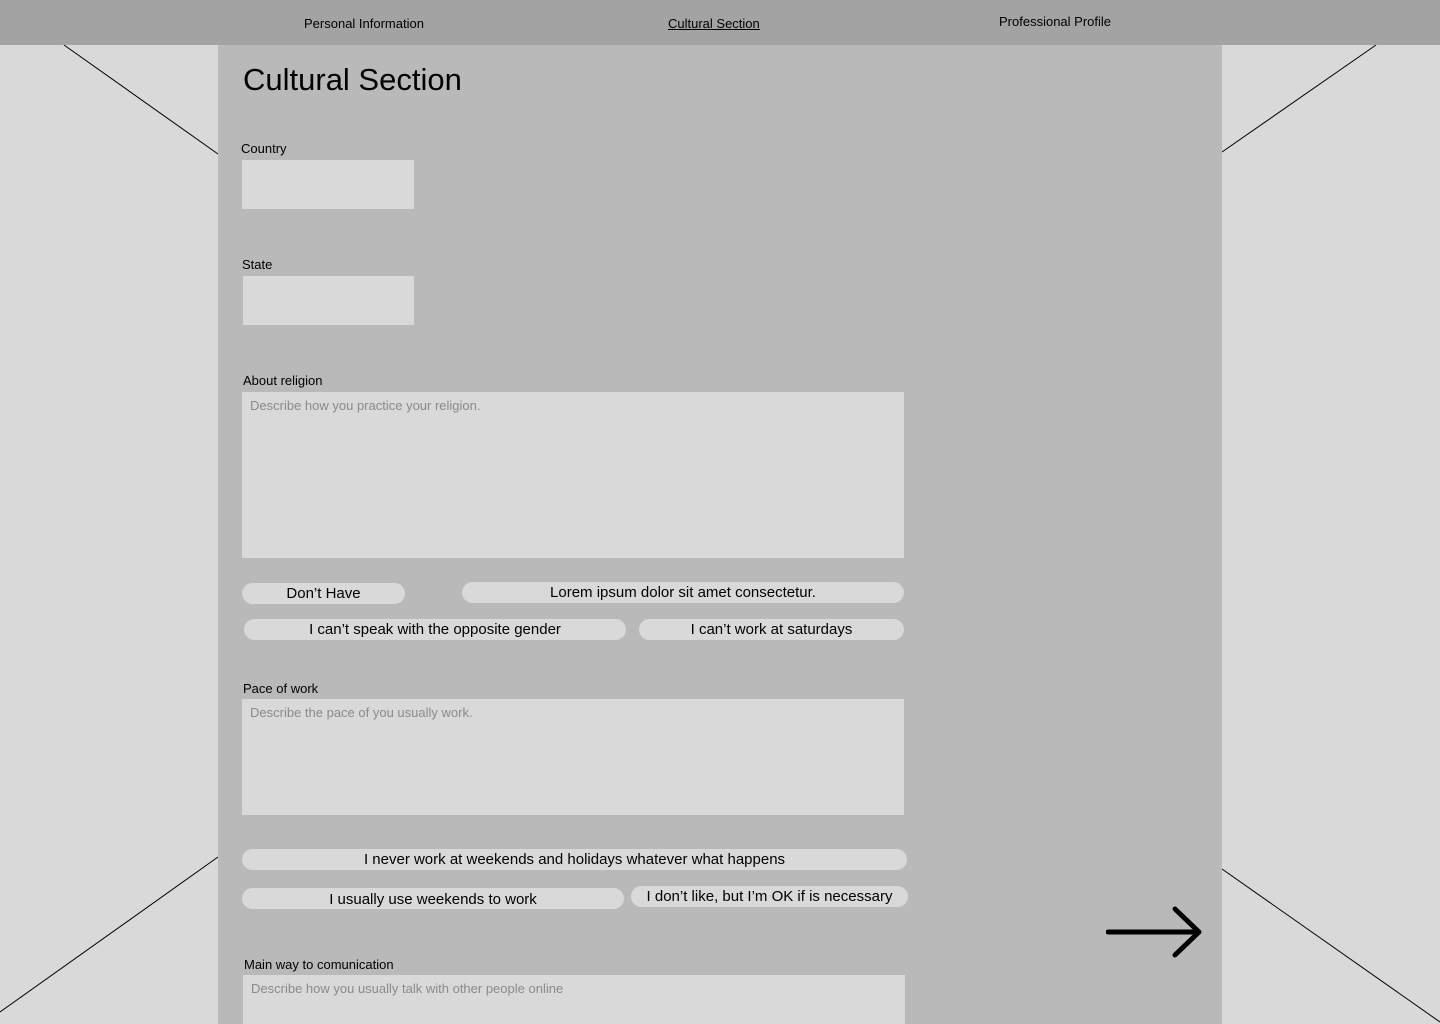 This screenshot has height=1024, width=1440. I want to click on pace-chip-ok-if-necessary: I don’t like, but I’m OK if is necessary, so click(769, 896).